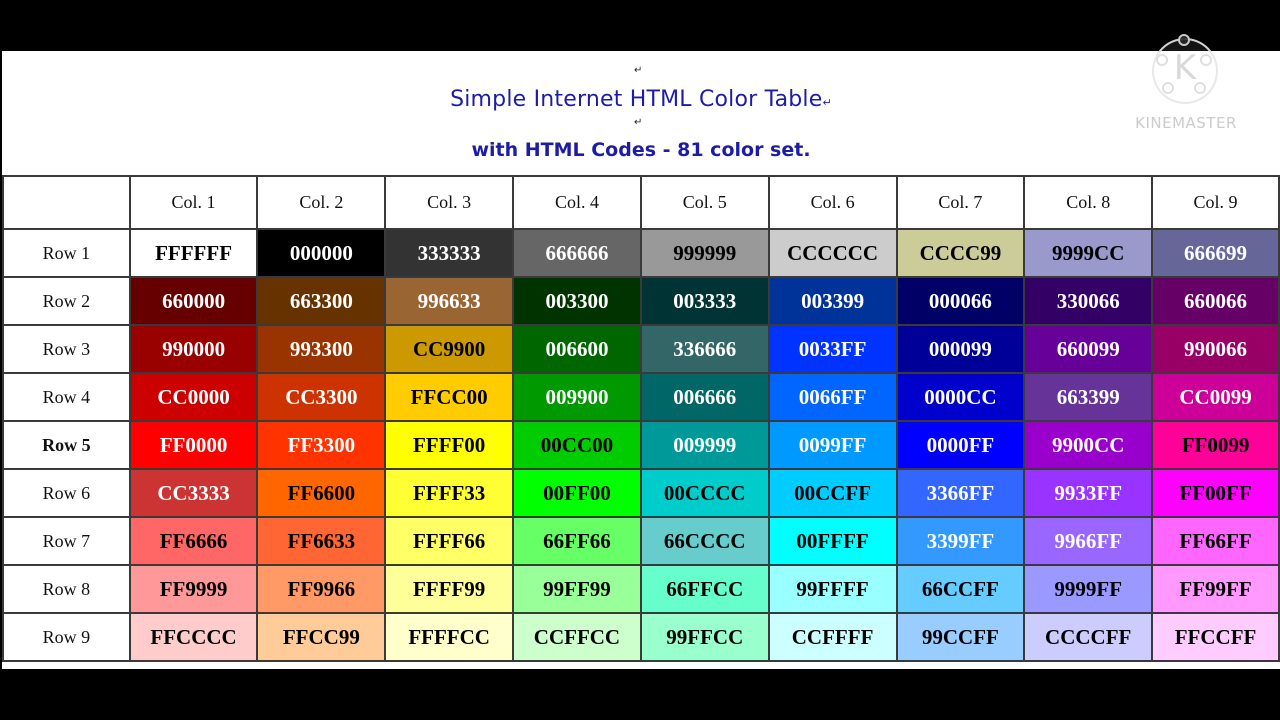  I want to click on color-swatch-cell: 0099FF, so click(832, 445).